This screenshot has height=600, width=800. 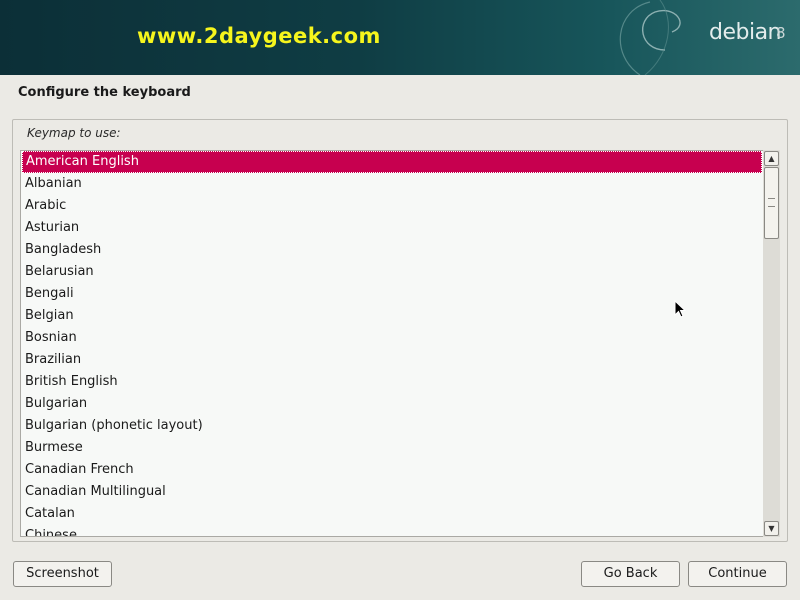 I want to click on keymap-option: British English, so click(x=392, y=382).